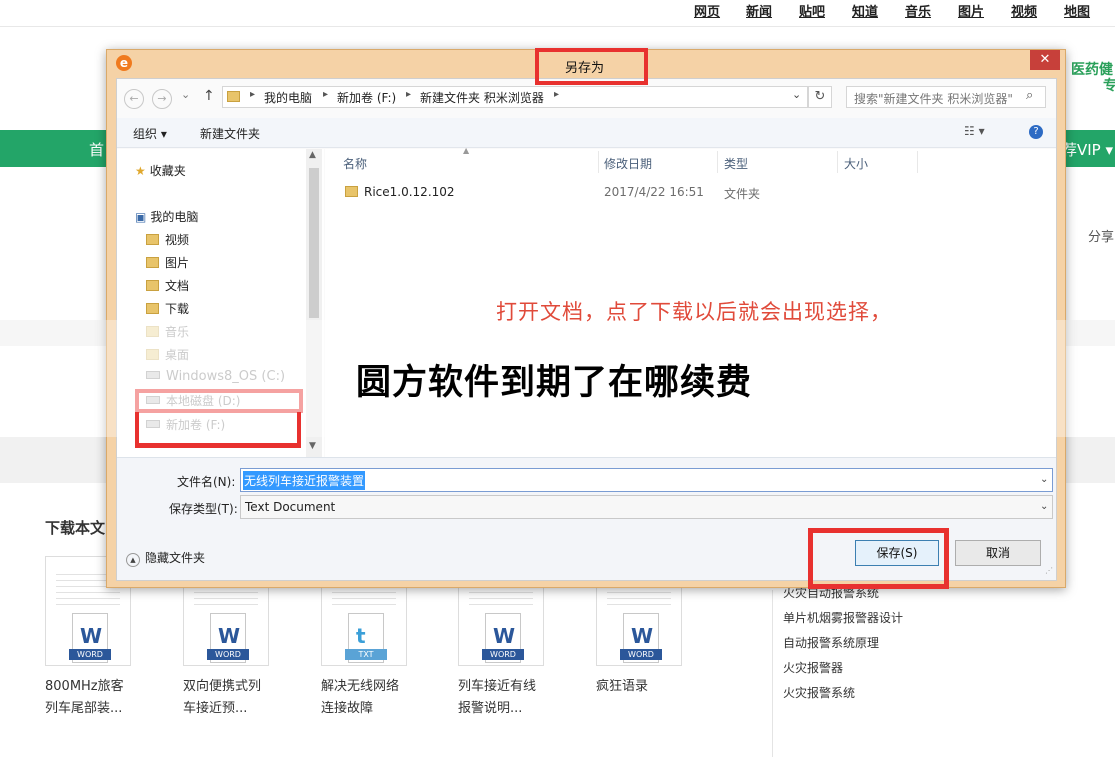 Image resolution: width=1115 pixels, height=757 pixels. I want to click on new-folder-button: 新建文件夹, so click(230, 133).